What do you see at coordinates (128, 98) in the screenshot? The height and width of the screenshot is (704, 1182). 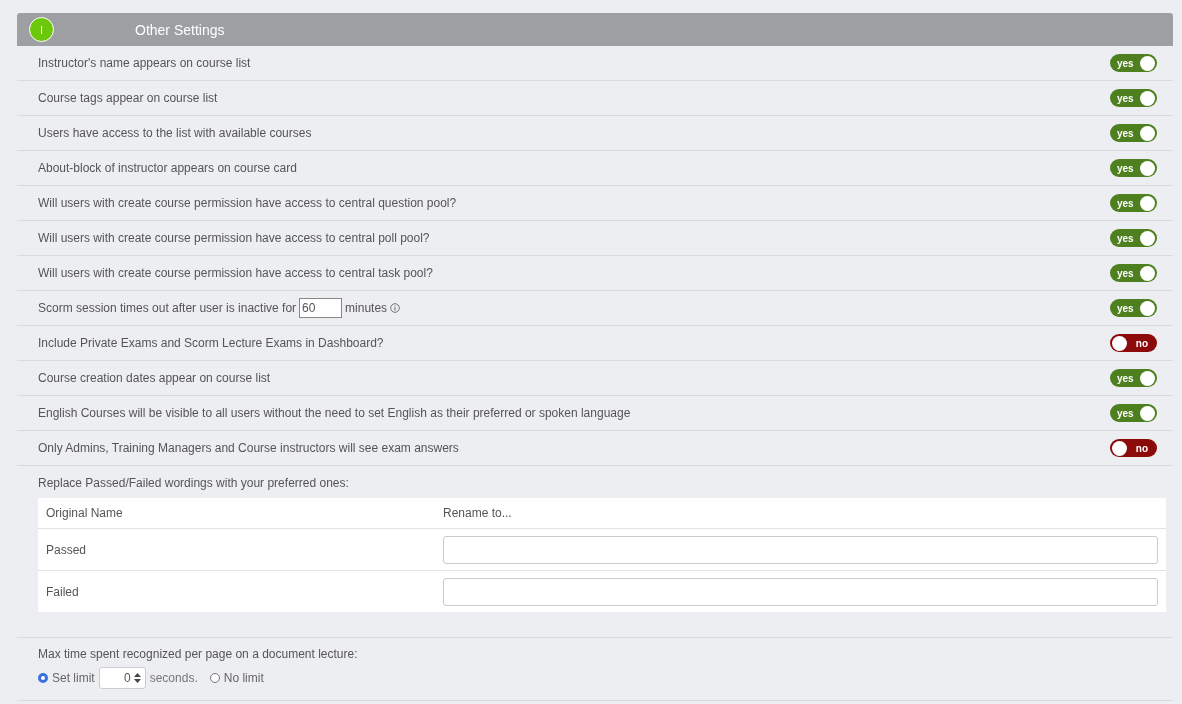 I see `setting-label: Course tags appear on course list` at bounding box center [128, 98].